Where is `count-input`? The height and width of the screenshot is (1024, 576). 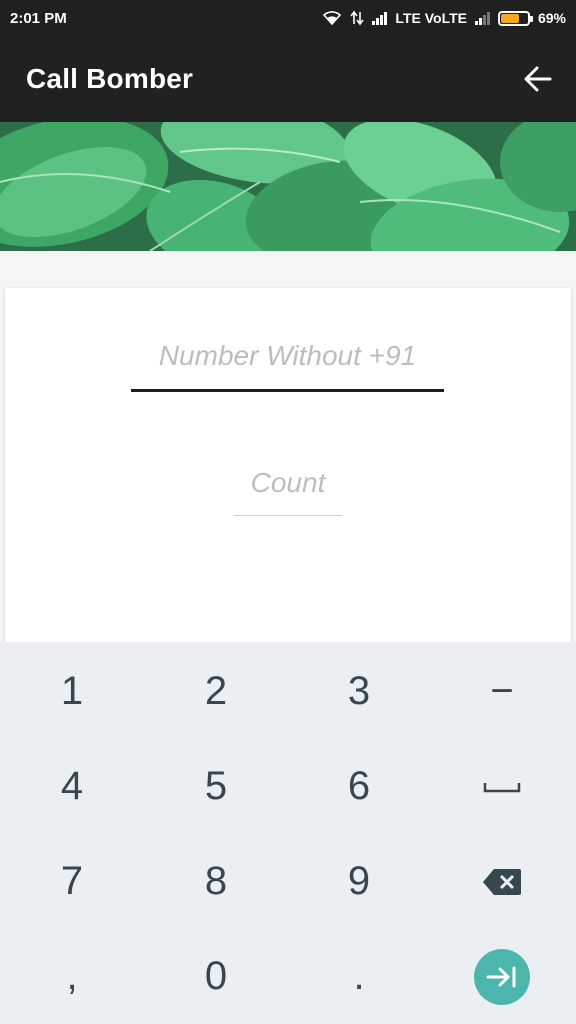
count-input is located at coordinates (288, 483).